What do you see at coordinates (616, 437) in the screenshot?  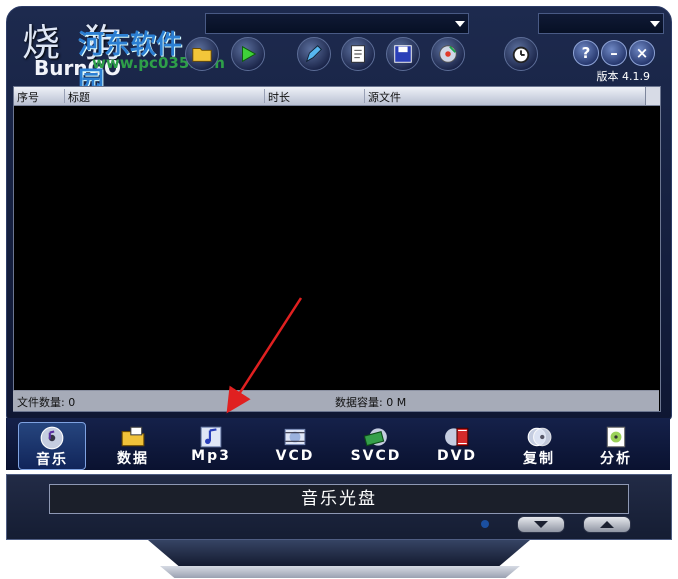 I see `analyze-disc-icon` at bounding box center [616, 437].